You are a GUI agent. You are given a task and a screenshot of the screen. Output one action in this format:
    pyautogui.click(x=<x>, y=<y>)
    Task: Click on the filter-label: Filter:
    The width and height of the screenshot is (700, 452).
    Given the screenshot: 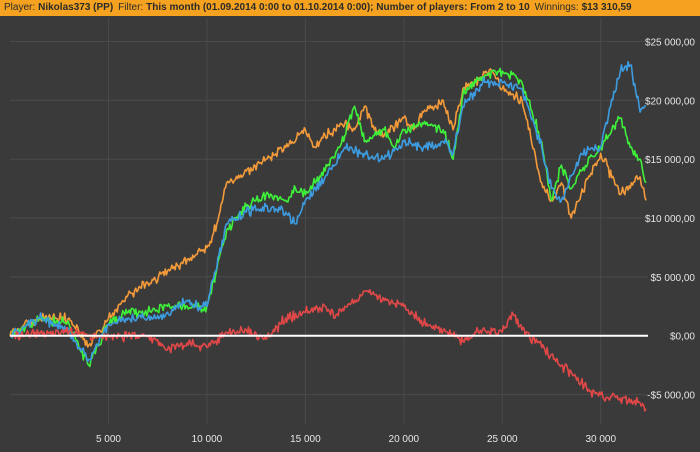 What is the action you would take?
    pyautogui.click(x=131, y=7)
    